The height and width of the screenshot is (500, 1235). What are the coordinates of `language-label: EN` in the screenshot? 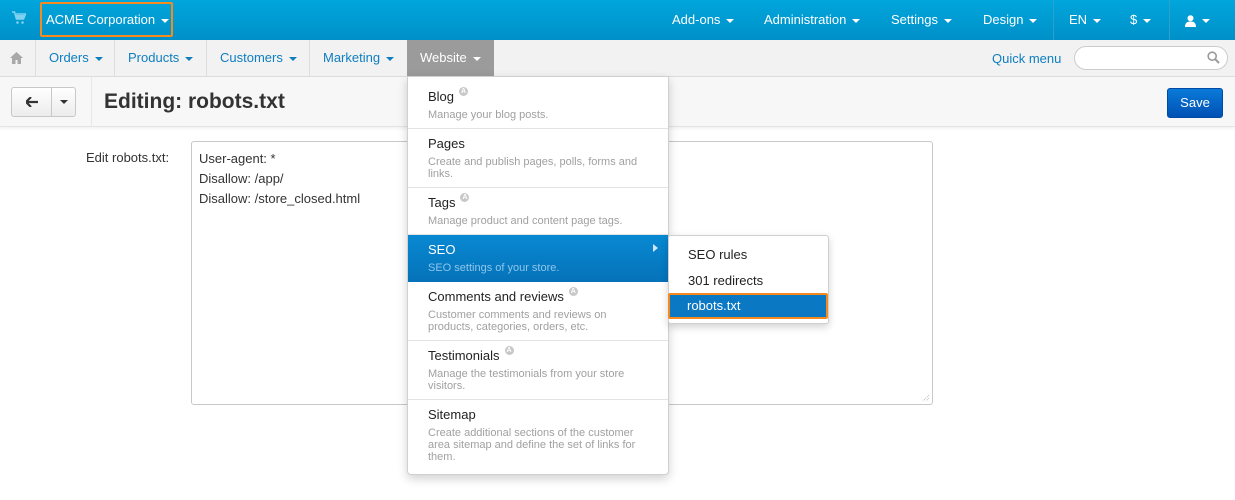 It's located at (1078, 19).